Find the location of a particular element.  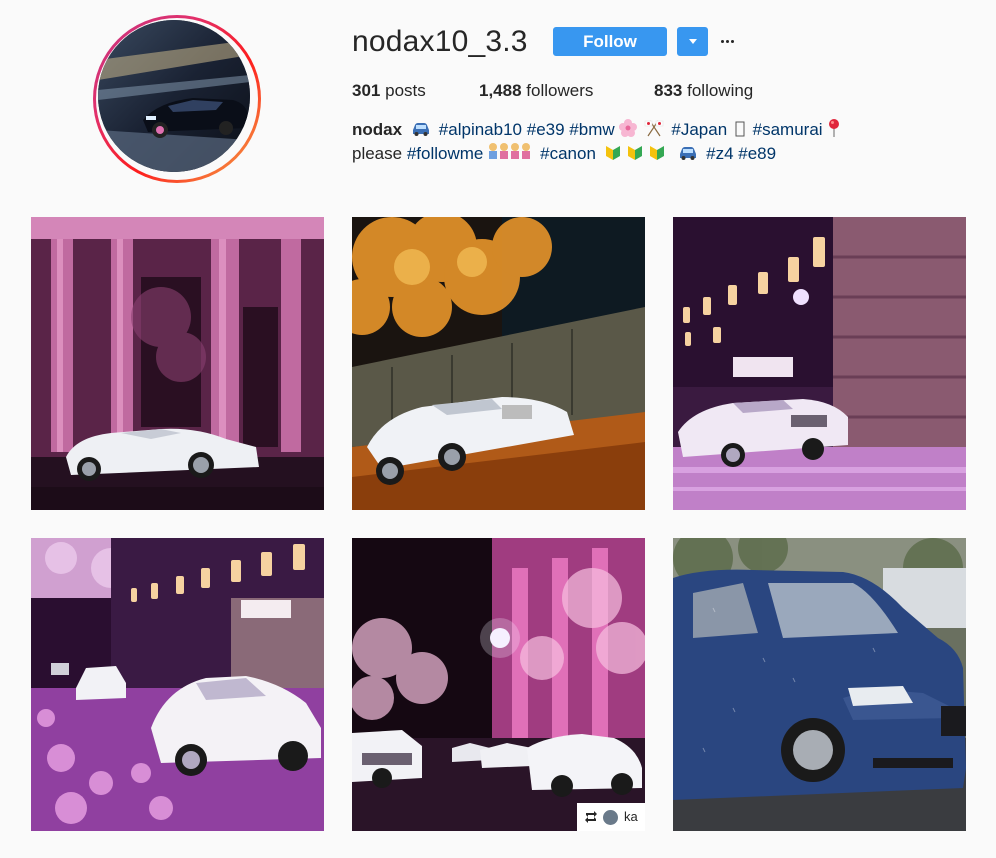

hashtag-link: #bmw is located at coordinates (591, 129).